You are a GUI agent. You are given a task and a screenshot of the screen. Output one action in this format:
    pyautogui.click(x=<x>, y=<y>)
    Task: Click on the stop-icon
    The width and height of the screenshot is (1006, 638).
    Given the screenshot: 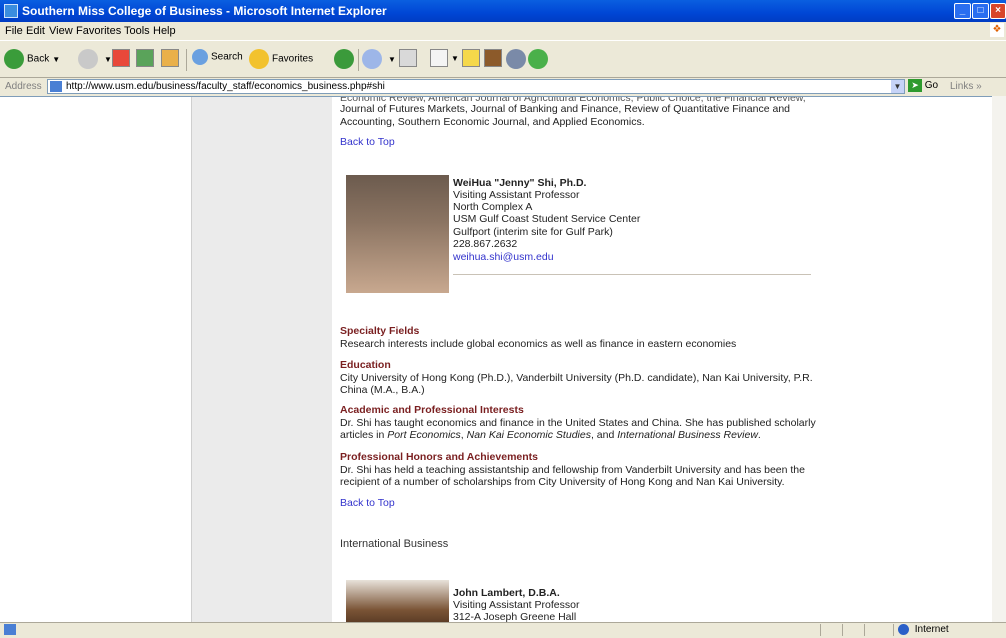 What is the action you would take?
    pyautogui.click(x=121, y=58)
    